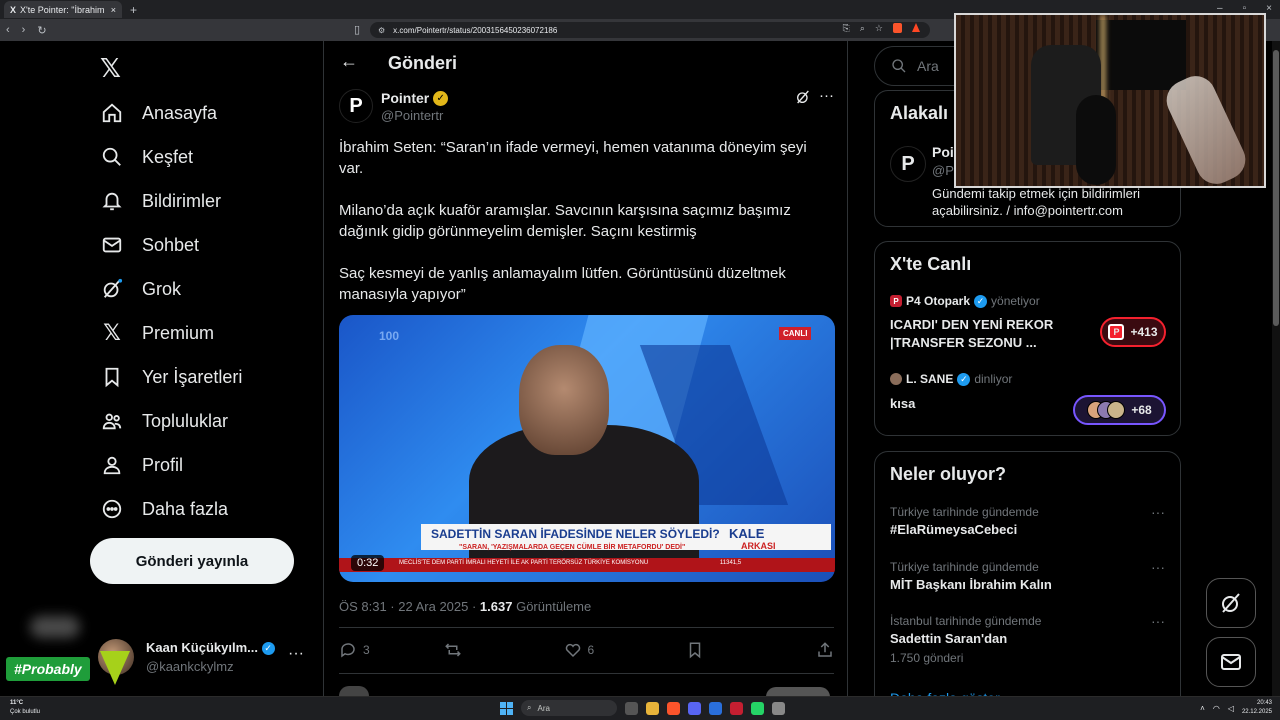 Image resolution: width=1280 pixels, height=720 pixels. Describe the element at coordinates (896, 301) in the screenshot. I see `host-avatar: P` at that location.